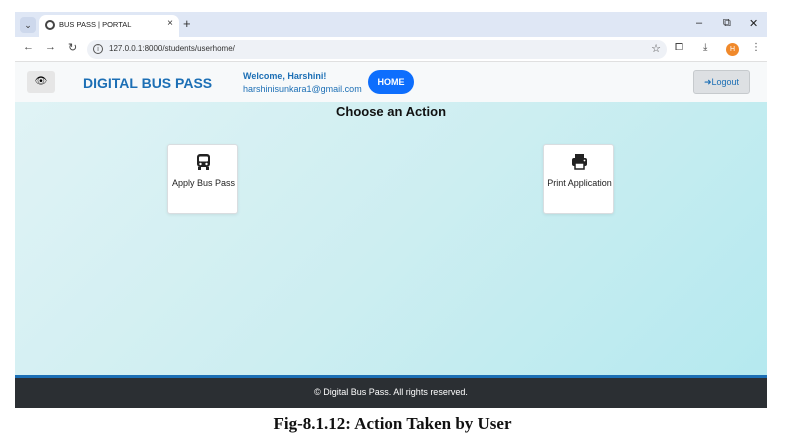  I want to click on extensions-icon: ⧠, so click(679, 47).